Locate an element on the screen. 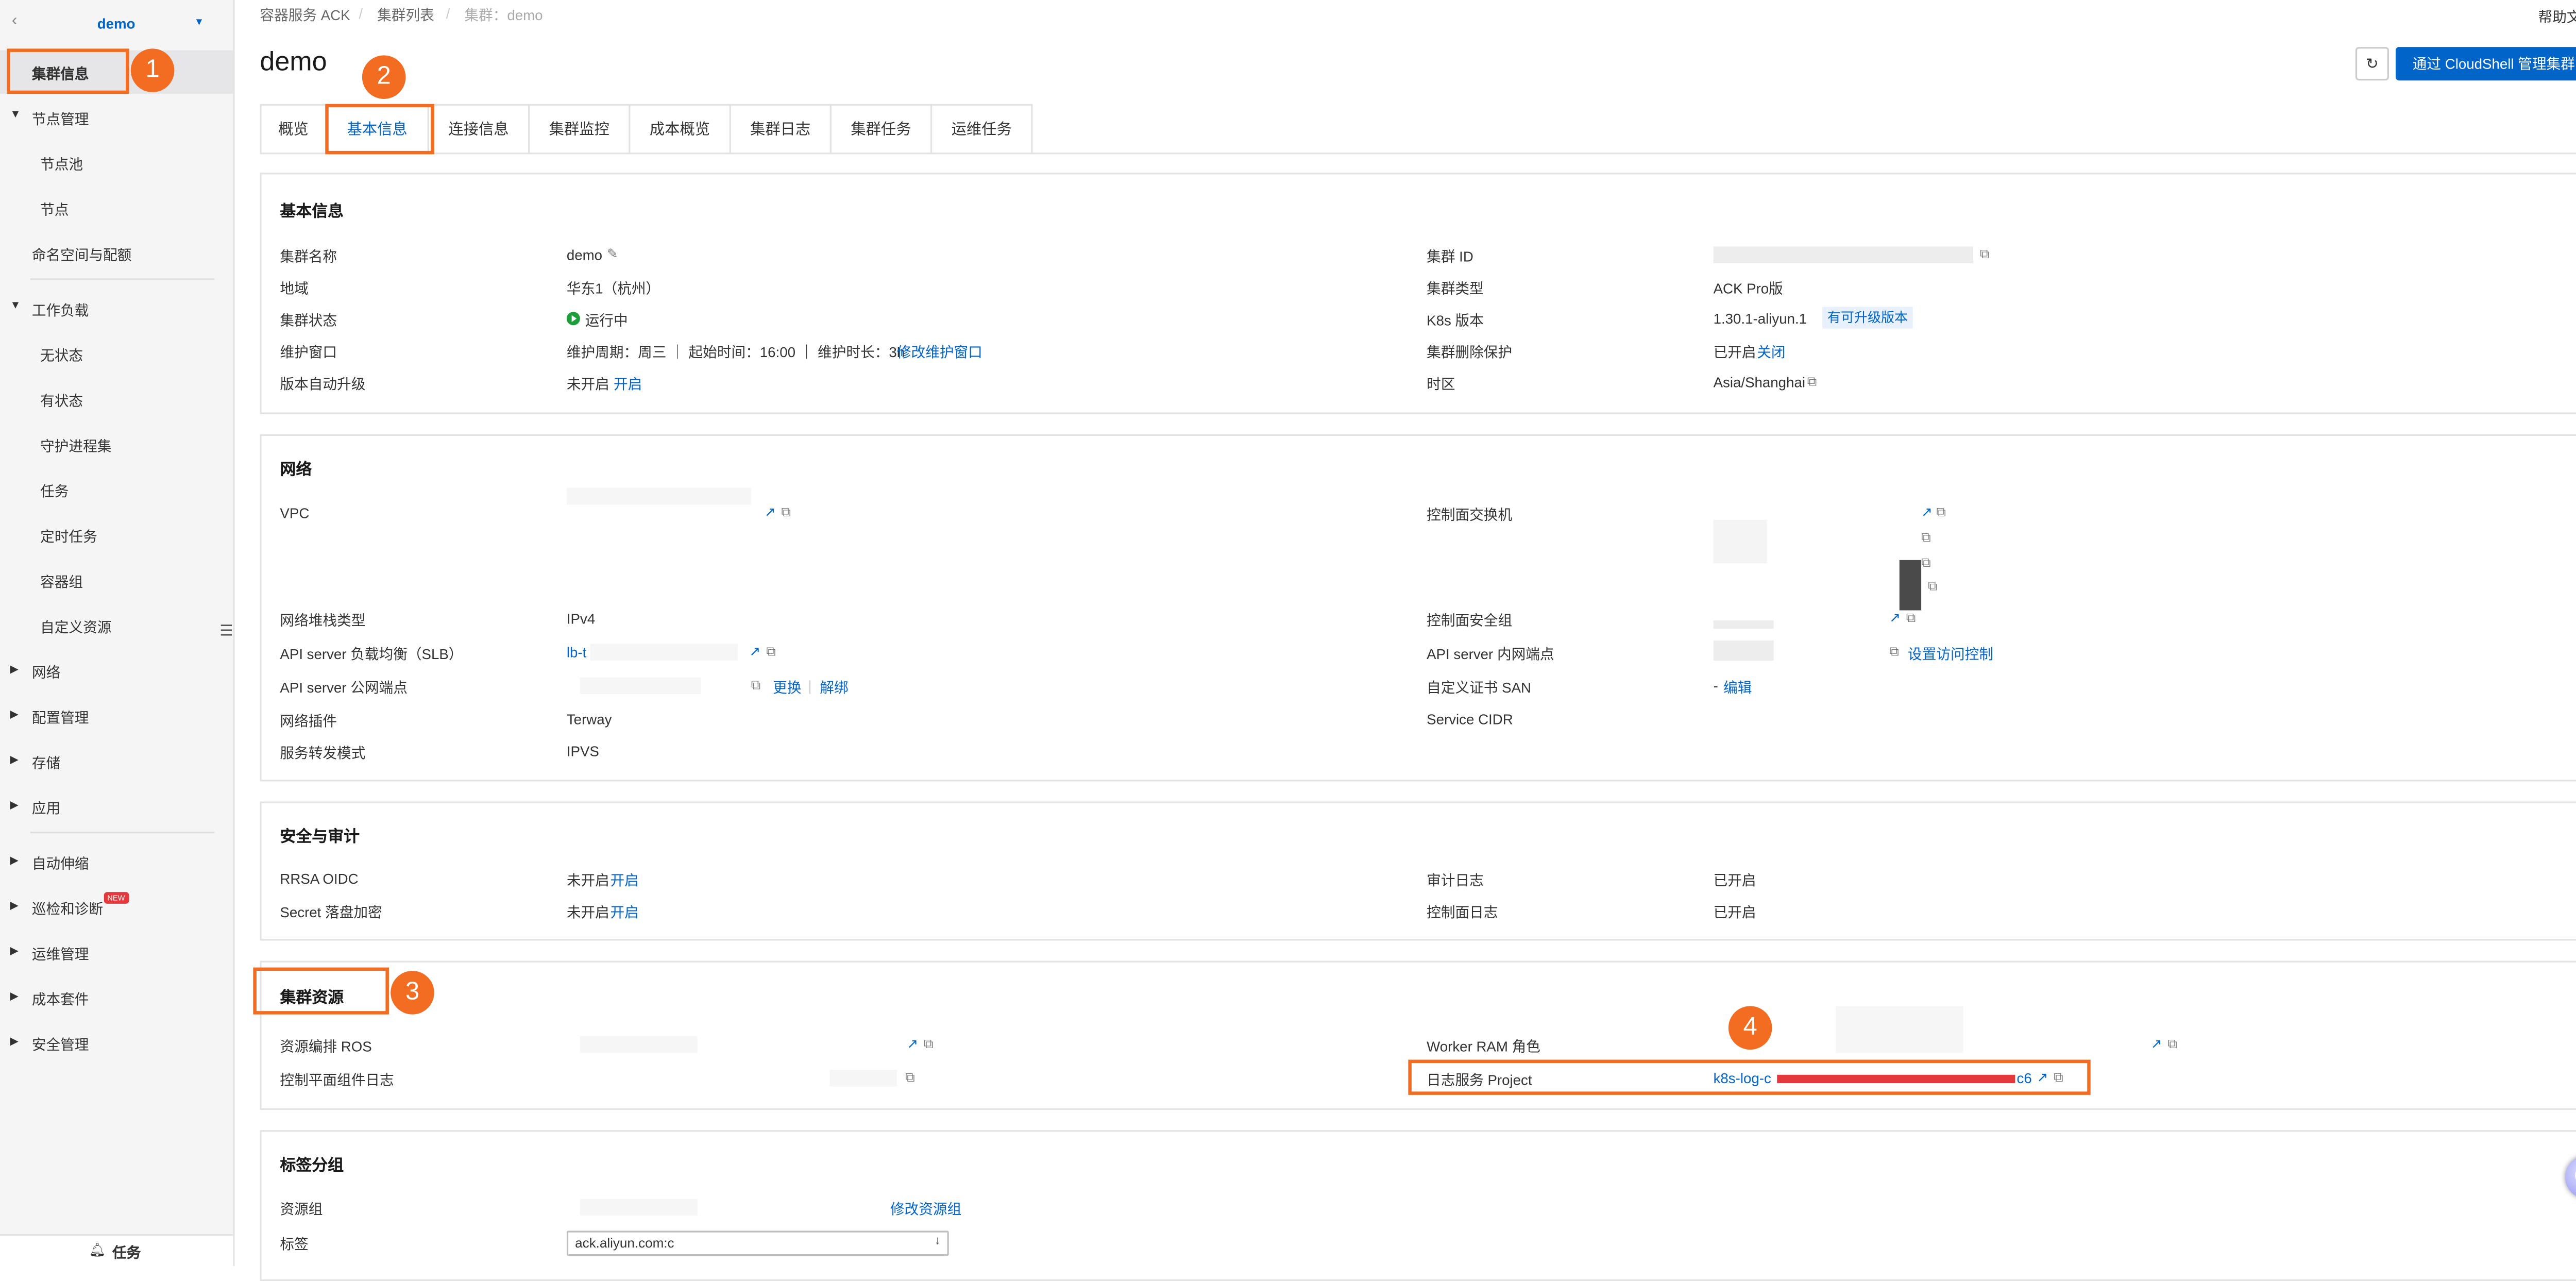 This screenshot has width=2576, height=1281. sidebar-item-config: 配置管理 is located at coordinates (60, 717).